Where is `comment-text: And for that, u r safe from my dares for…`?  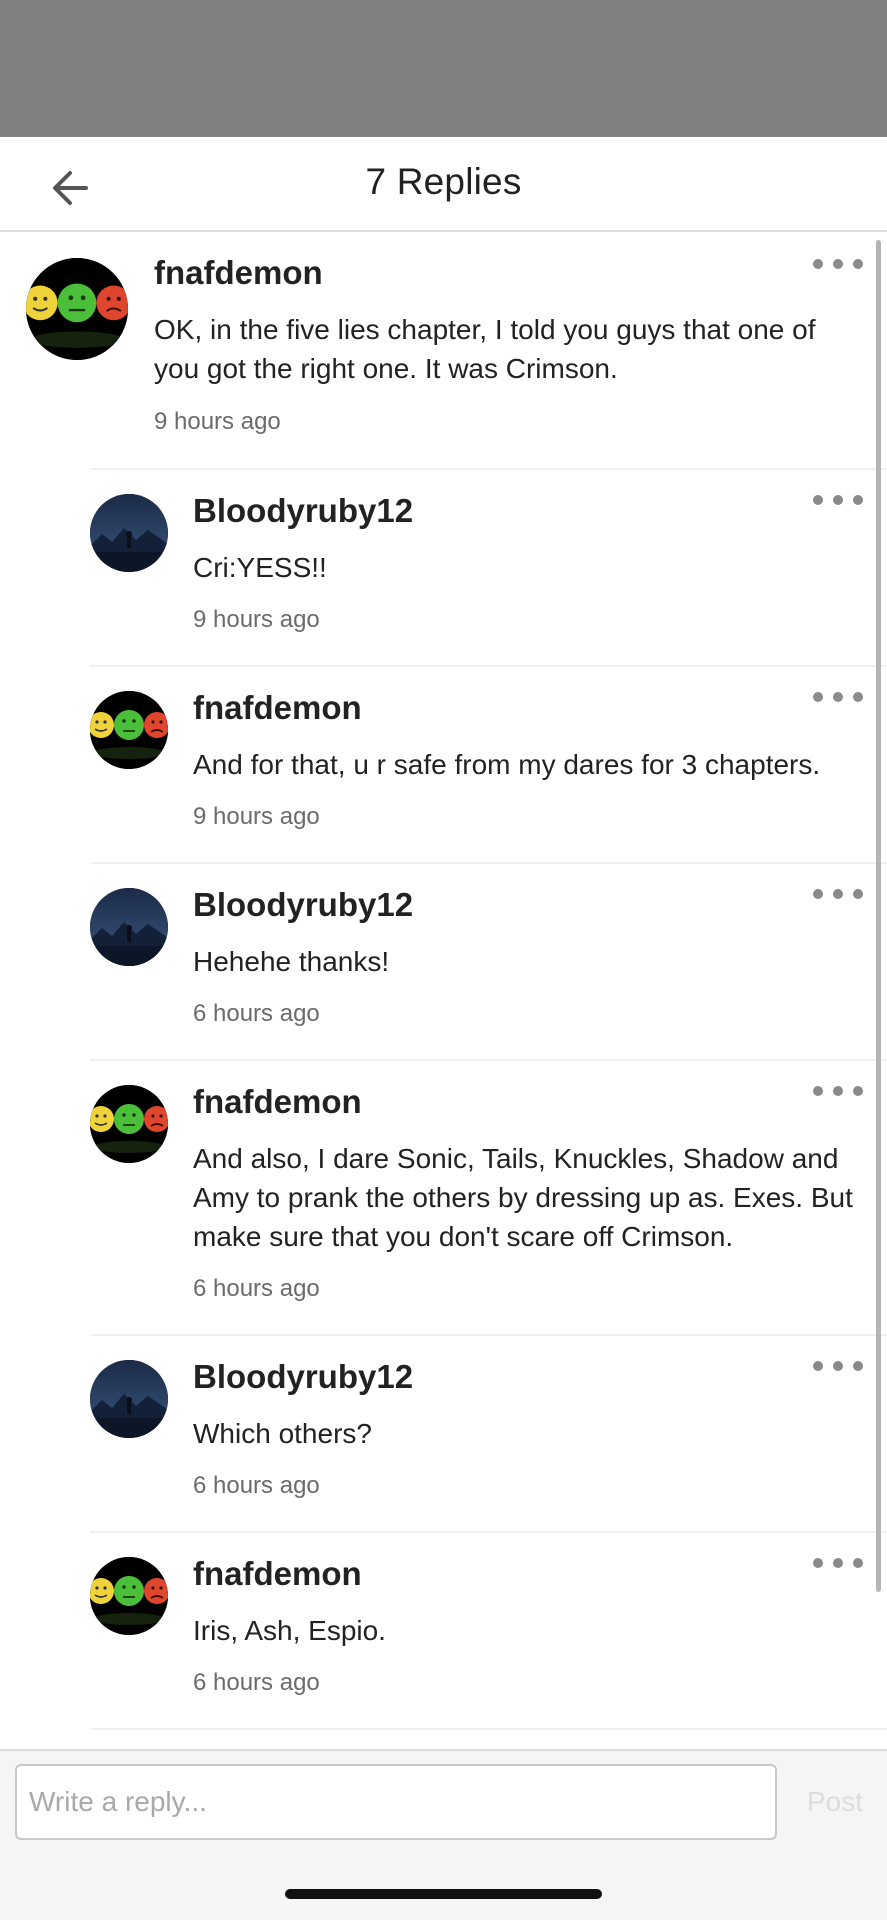 comment-text: And for that, u r safe from my dares for… is located at coordinates (507, 764).